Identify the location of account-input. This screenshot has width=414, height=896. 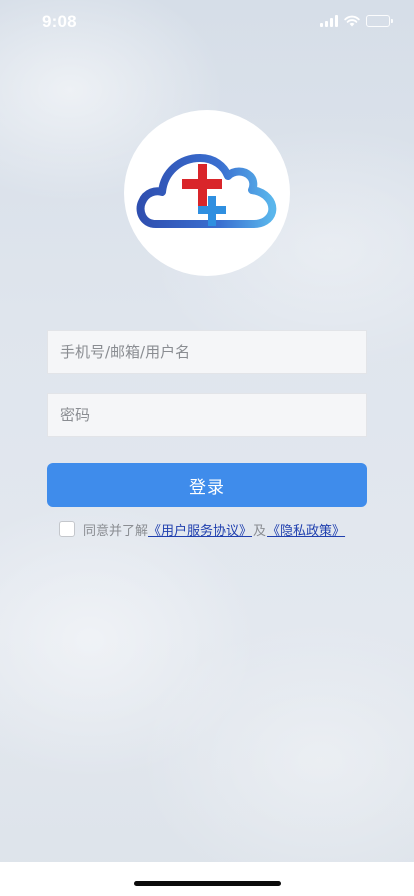
(207, 352).